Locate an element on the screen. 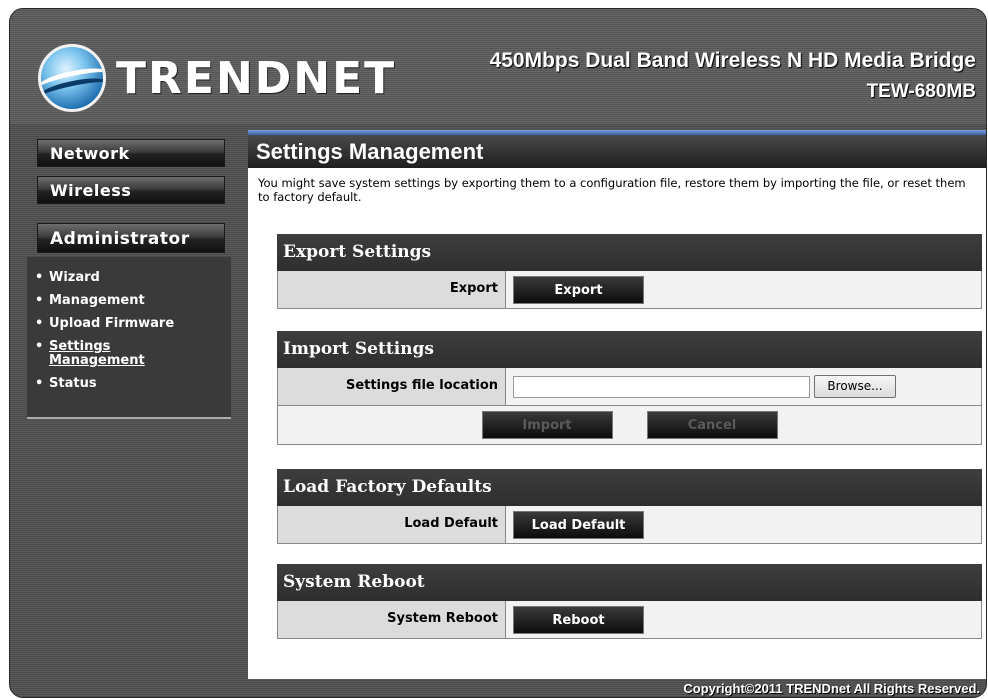 The width and height of the screenshot is (988, 699). reboot-button: Reboot is located at coordinates (578, 619).